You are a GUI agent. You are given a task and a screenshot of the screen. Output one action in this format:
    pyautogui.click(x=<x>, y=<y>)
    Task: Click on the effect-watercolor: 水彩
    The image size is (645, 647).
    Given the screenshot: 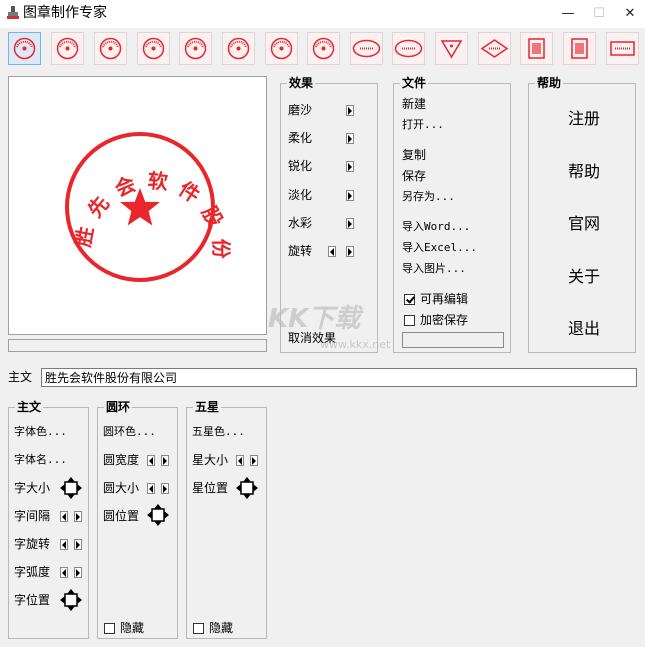 What is the action you would take?
    pyautogui.click(x=300, y=223)
    